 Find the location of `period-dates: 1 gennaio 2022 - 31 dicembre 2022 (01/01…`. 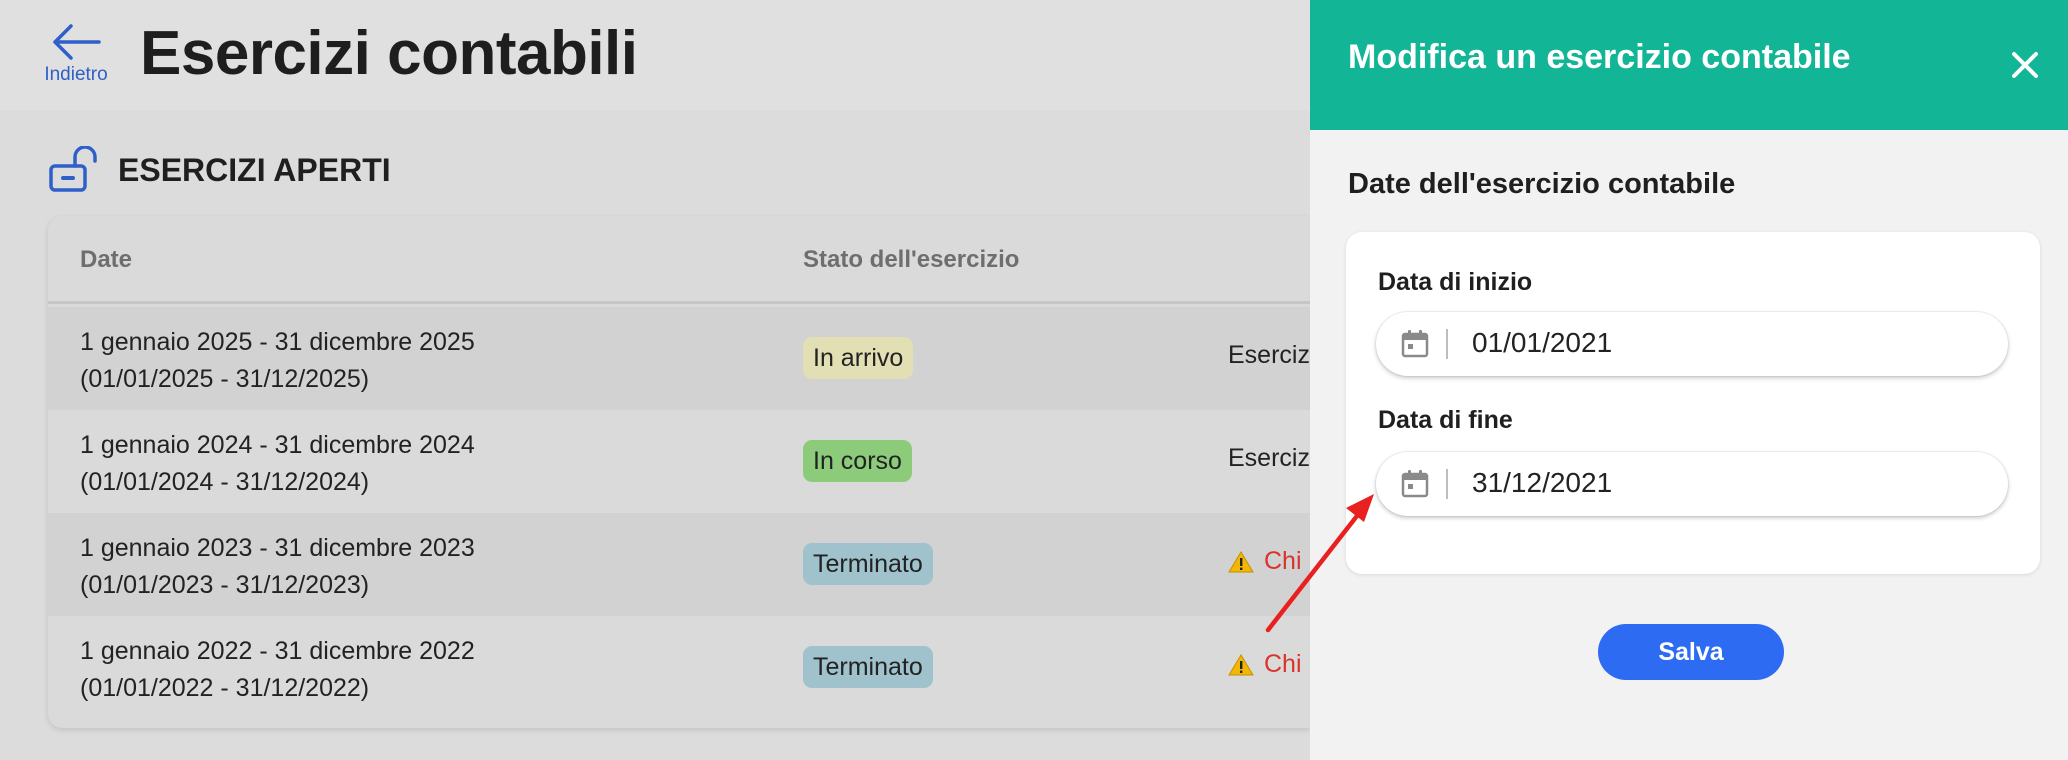

period-dates: 1 gennaio 2022 - 31 dicembre 2022 (01/01… is located at coordinates (277, 669).